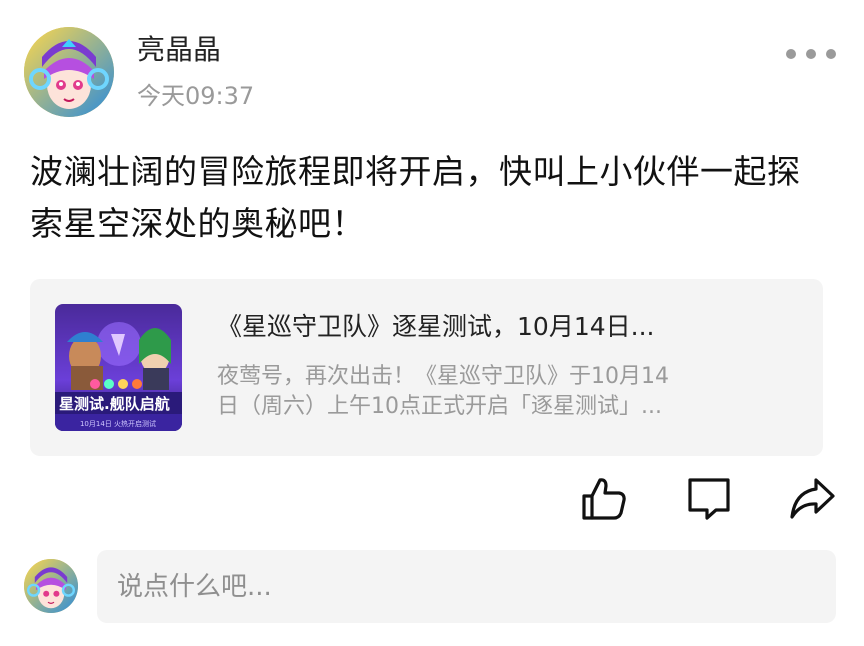 The height and width of the screenshot is (646, 864). I want to click on share-icon, so click(812, 498).